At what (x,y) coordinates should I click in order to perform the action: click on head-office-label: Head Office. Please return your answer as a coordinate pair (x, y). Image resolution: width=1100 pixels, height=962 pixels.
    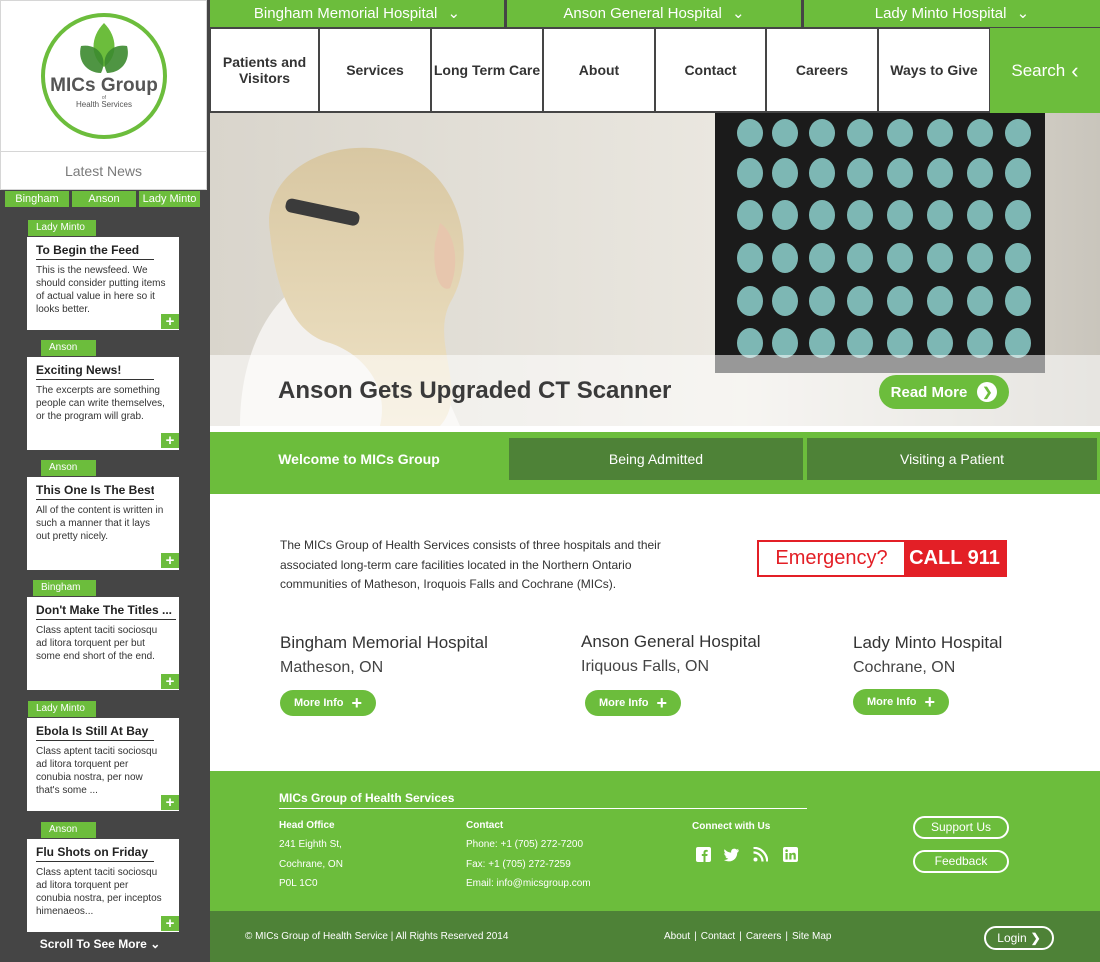
    Looking at the image, I should click on (307, 825).